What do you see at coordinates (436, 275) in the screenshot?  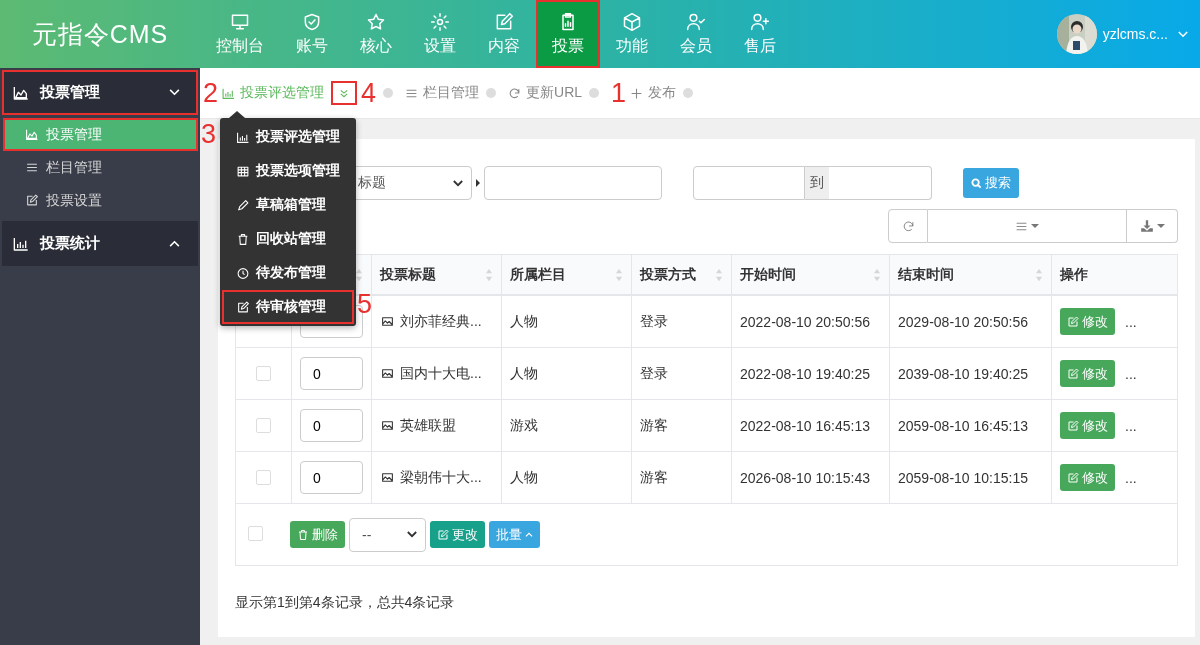 I see `column-header: 投票标题` at bounding box center [436, 275].